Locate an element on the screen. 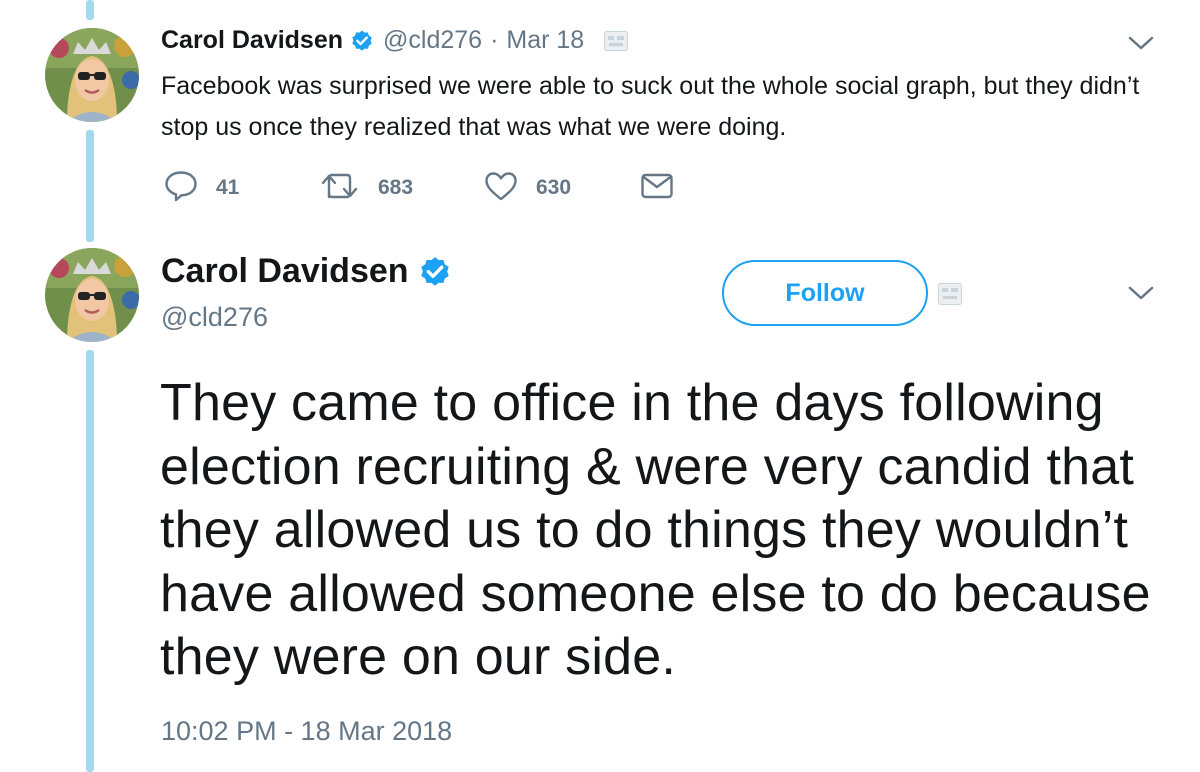 The height and width of the screenshot is (772, 1200). tweet-header: Carol Davidsen @cld276 · Mar 18 is located at coordinates (395, 40).